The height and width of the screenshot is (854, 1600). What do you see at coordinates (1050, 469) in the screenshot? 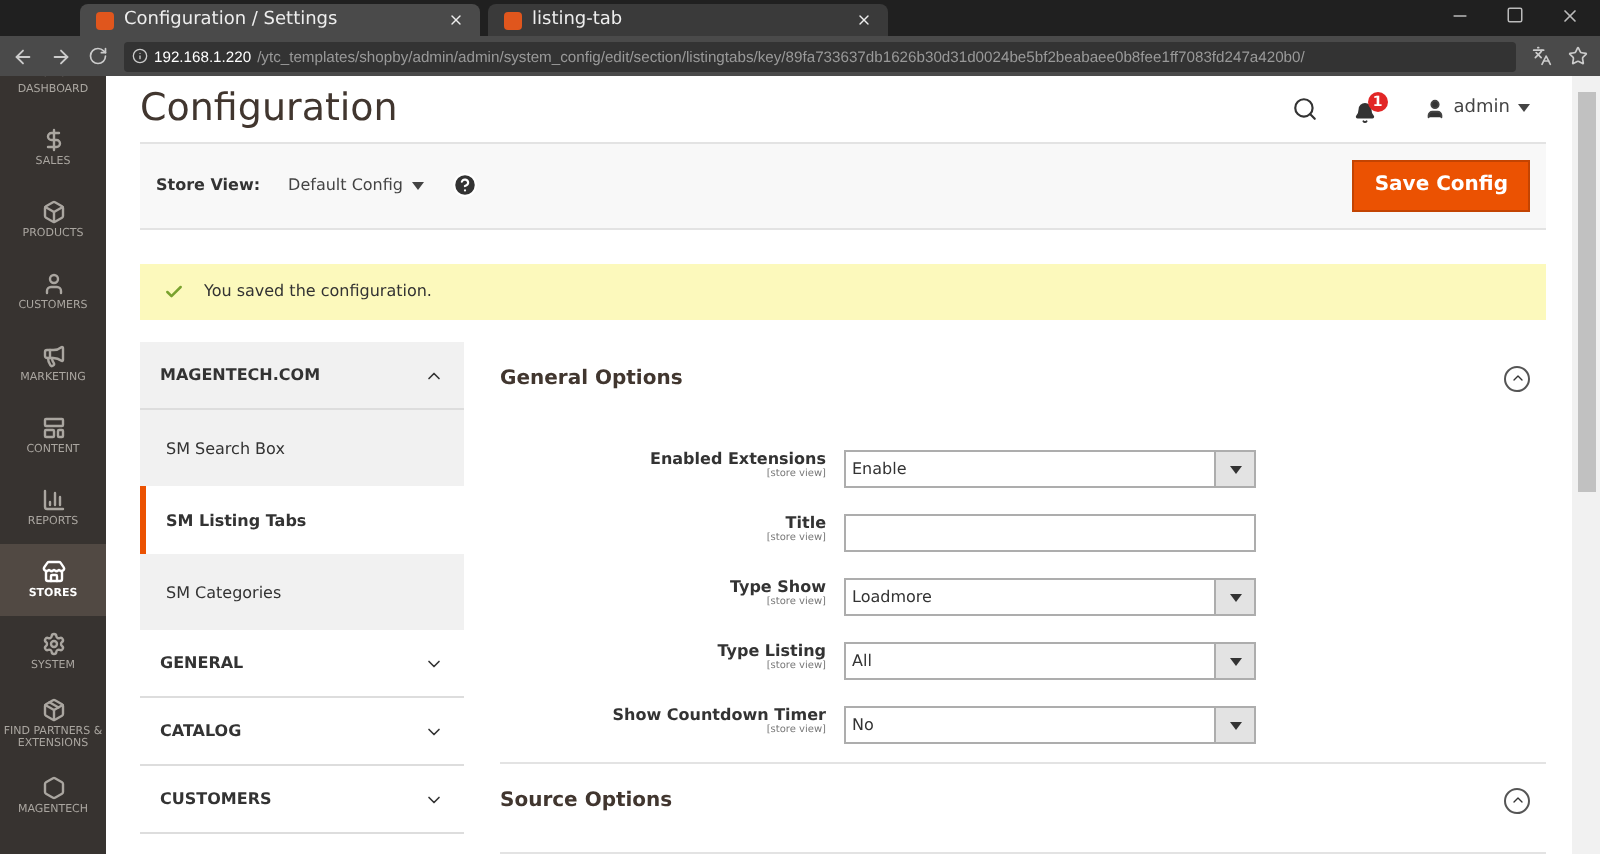
I see `select-field: Enable` at bounding box center [1050, 469].